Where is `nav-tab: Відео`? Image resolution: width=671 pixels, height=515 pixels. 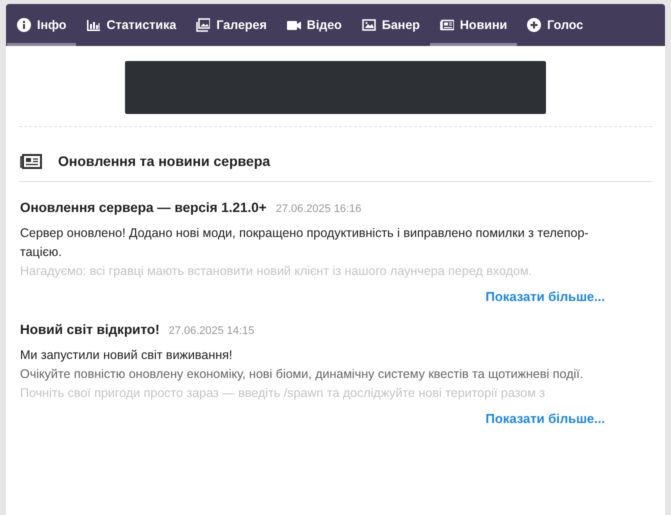 nav-tab: Відео is located at coordinates (314, 25).